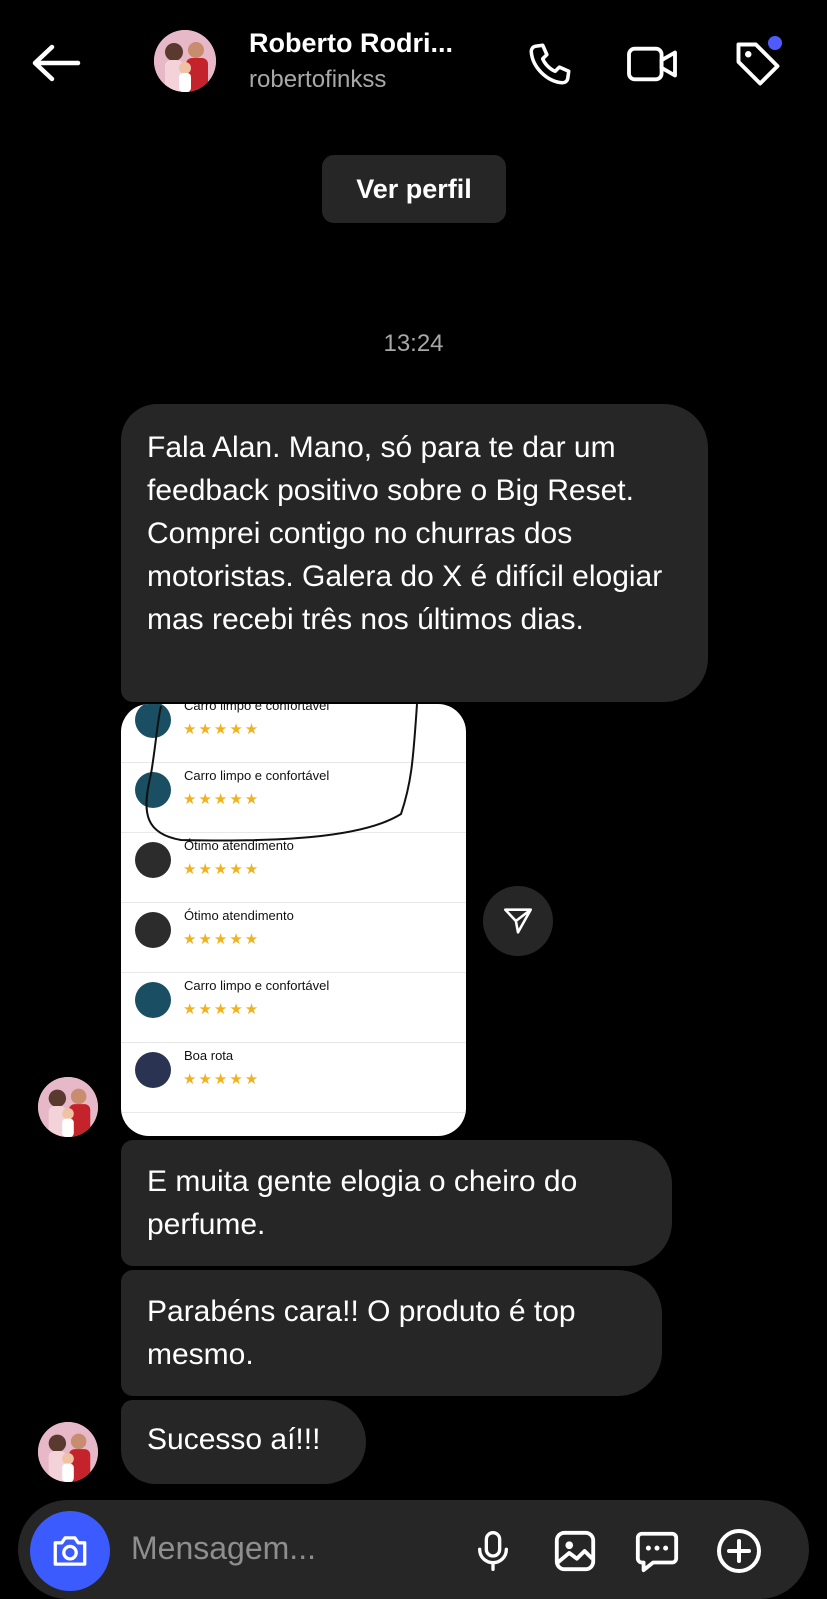 This screenshot has height=1599, width=827. Describe the element at coordinates (413, 62) in the screenshot. I see `chat-header: Roberto Rodri... robertofinkss` at that location.